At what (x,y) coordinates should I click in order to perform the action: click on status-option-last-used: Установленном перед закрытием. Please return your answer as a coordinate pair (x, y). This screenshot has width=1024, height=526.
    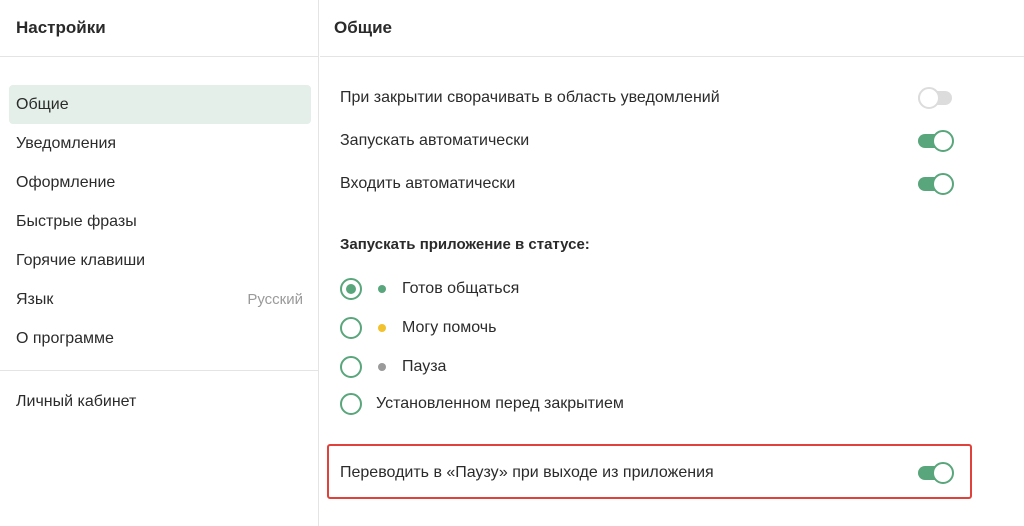
    Looking at the image, I should click on (482, 404).